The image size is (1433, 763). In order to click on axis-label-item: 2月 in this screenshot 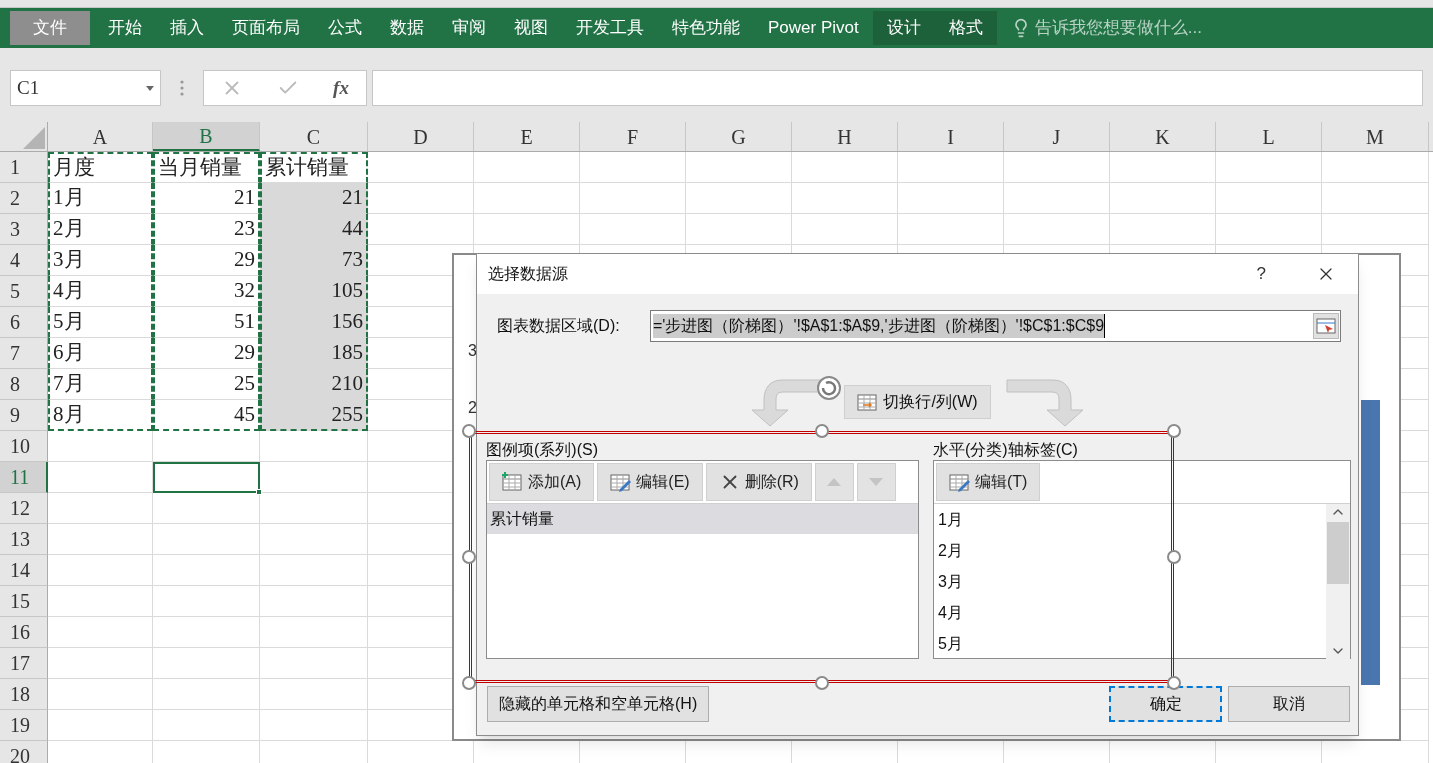, I will do `click(1130, 550)`.